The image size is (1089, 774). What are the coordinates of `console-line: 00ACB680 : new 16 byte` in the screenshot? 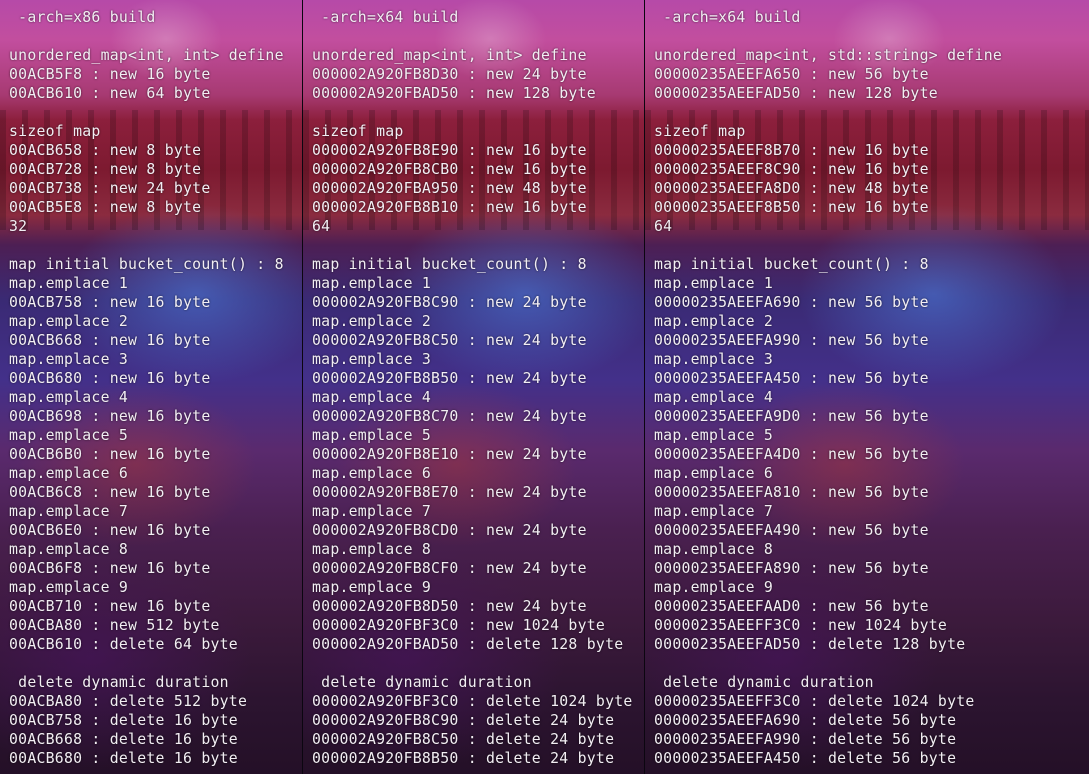 It's located at (110, 378).